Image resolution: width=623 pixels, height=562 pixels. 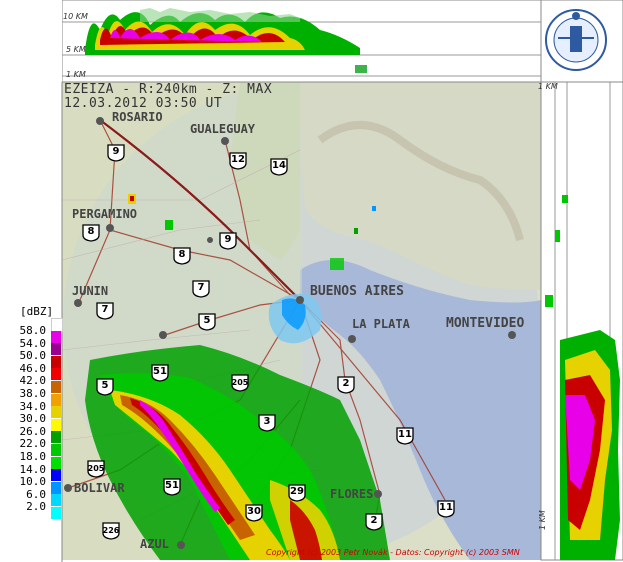 I want to click on route-shield: 29, so click(x=297, y=493).